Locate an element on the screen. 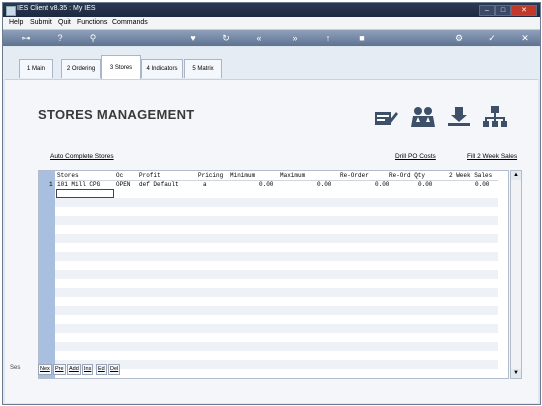 The image size is (542, 406). cell-store: 101 Mill CPG is located at coordinates (78, 184).